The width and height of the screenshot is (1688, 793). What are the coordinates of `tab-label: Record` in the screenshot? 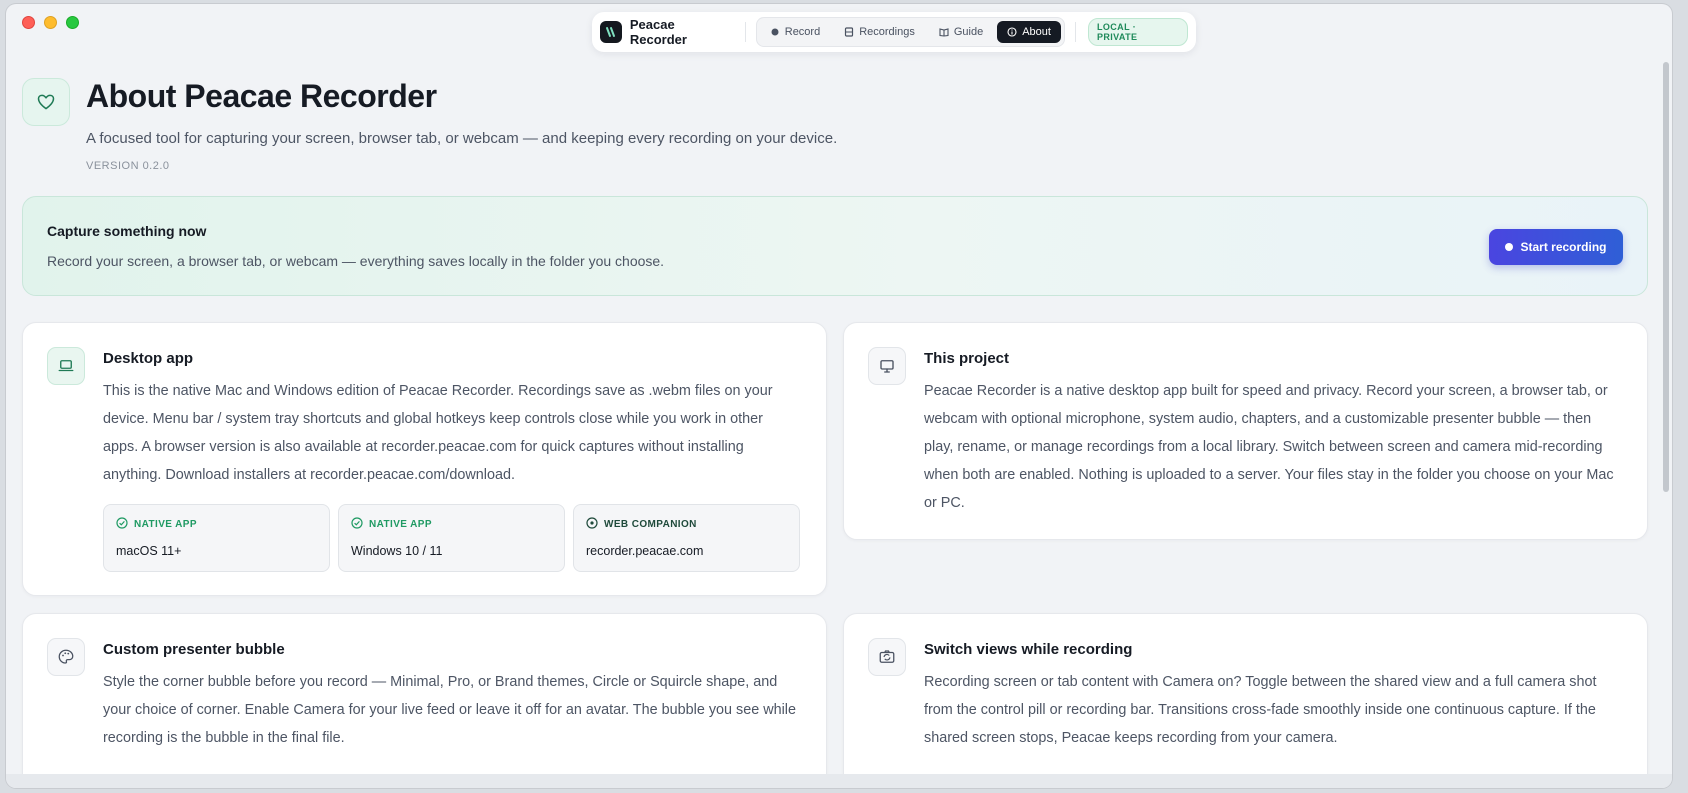 It's located at (802, 32).